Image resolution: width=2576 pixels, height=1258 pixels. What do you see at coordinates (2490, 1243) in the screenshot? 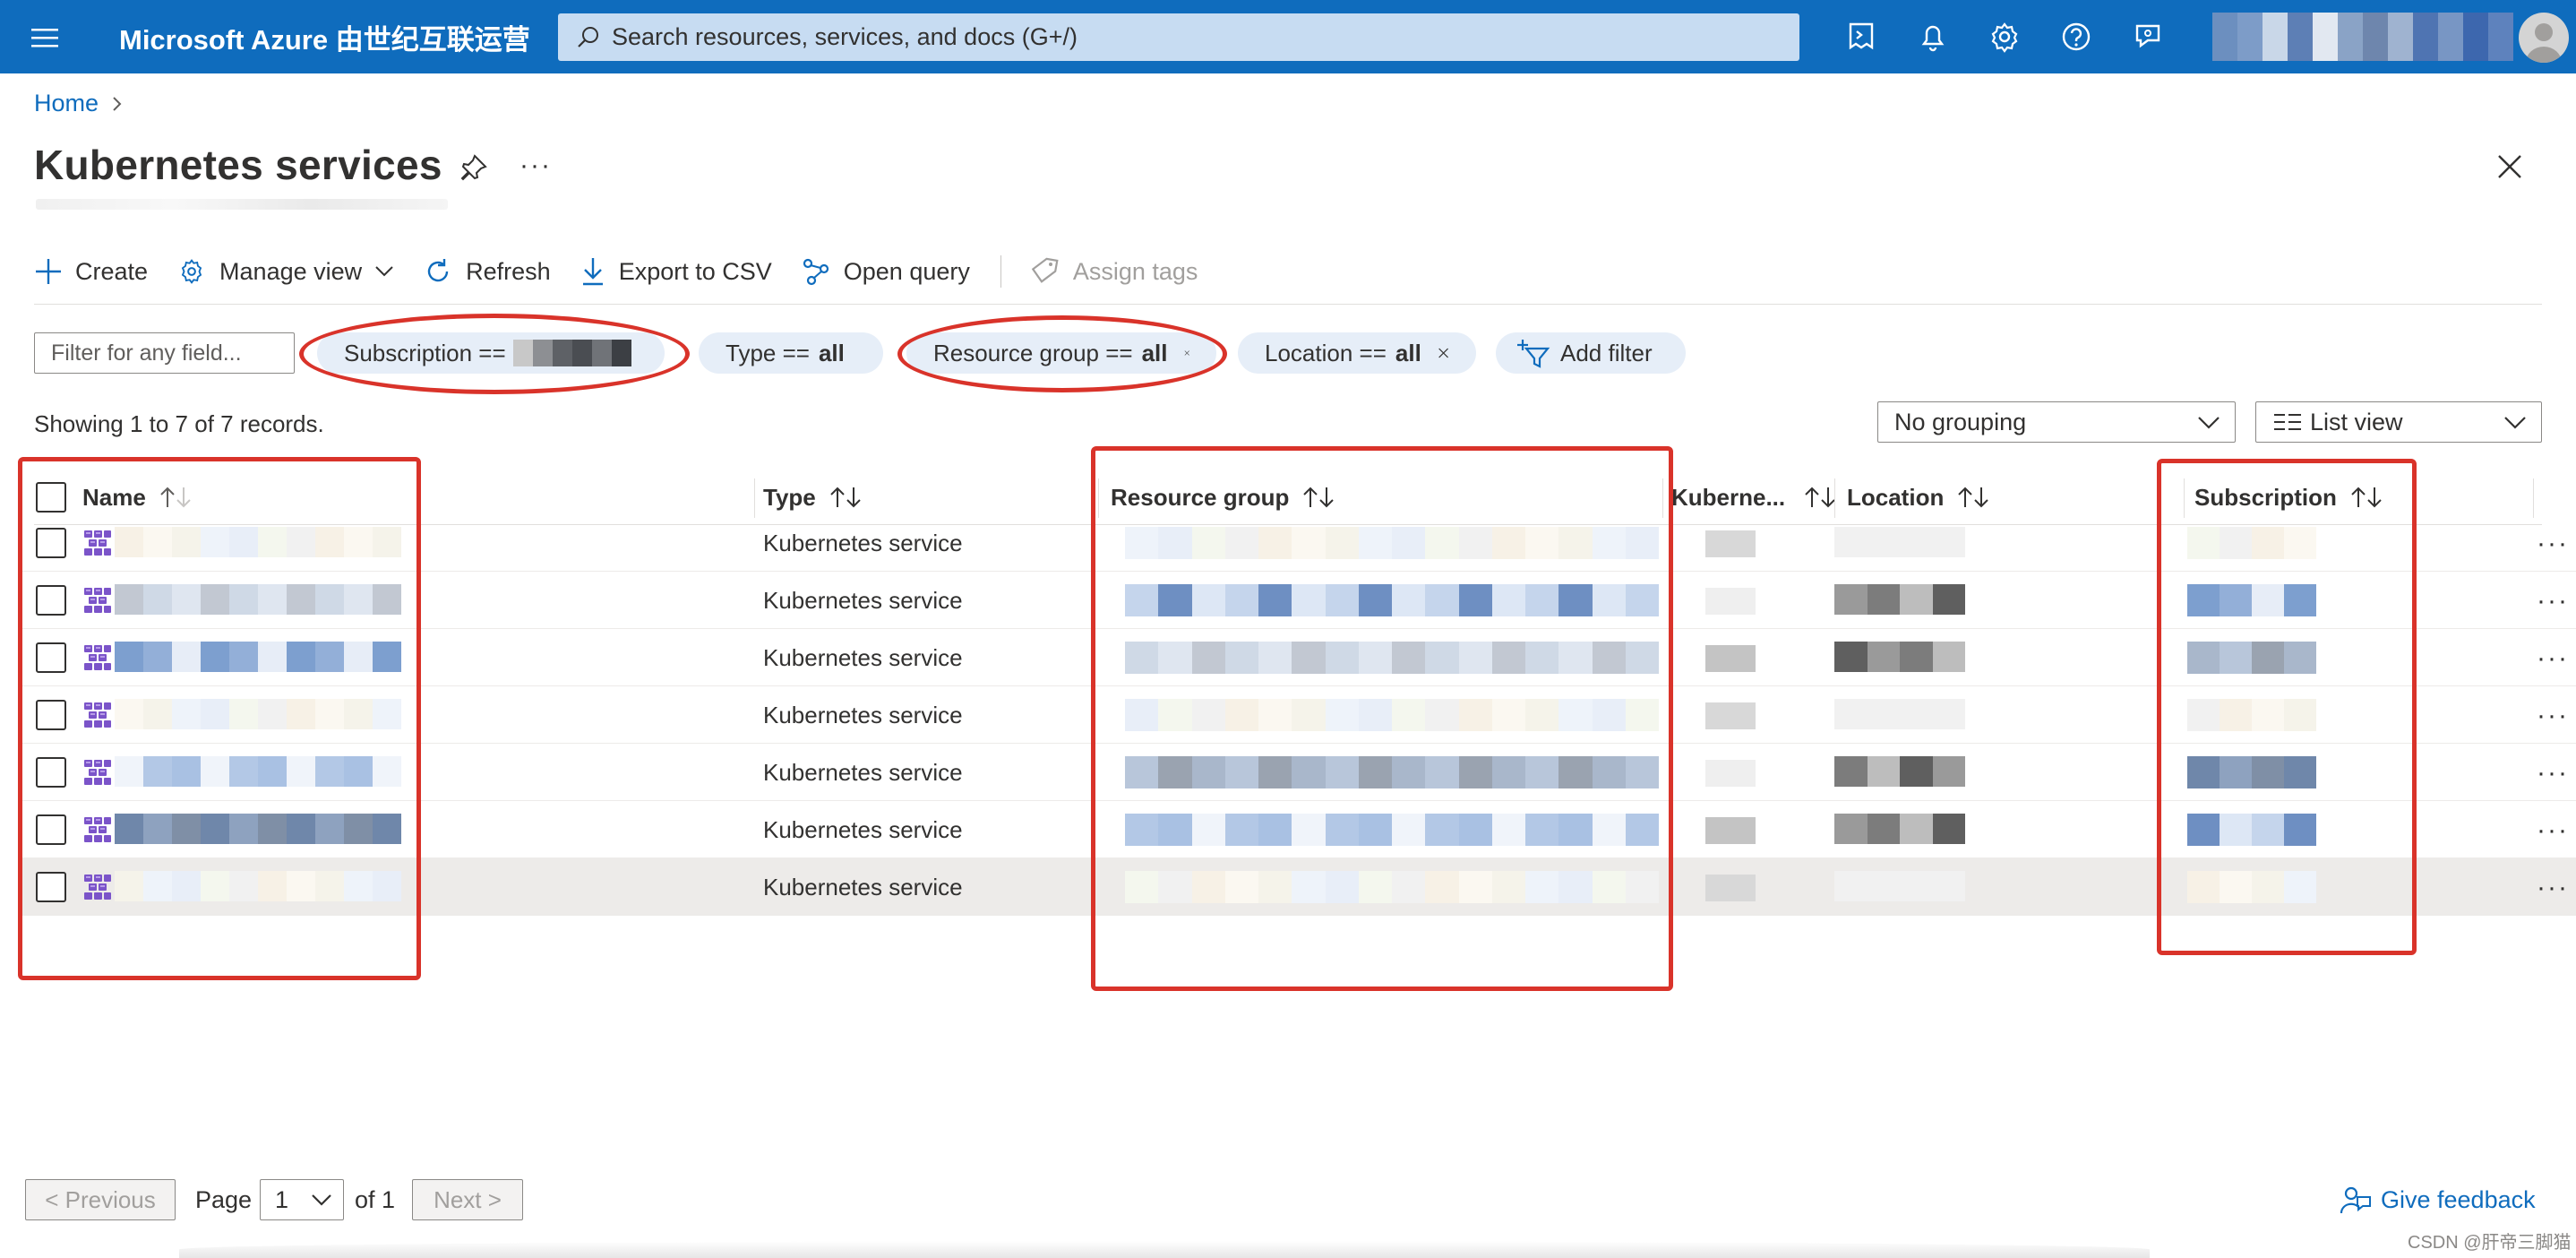
I see `watermark: CSDN @肝帝三脚猫` at bounding box center [2490, 1243].